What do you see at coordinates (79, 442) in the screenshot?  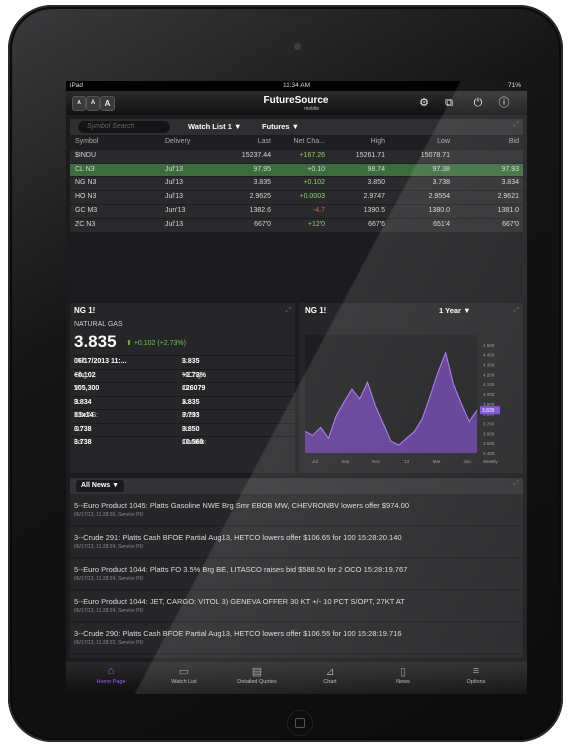 I see `field-label: Lo:` at bounding box center [79, 442].